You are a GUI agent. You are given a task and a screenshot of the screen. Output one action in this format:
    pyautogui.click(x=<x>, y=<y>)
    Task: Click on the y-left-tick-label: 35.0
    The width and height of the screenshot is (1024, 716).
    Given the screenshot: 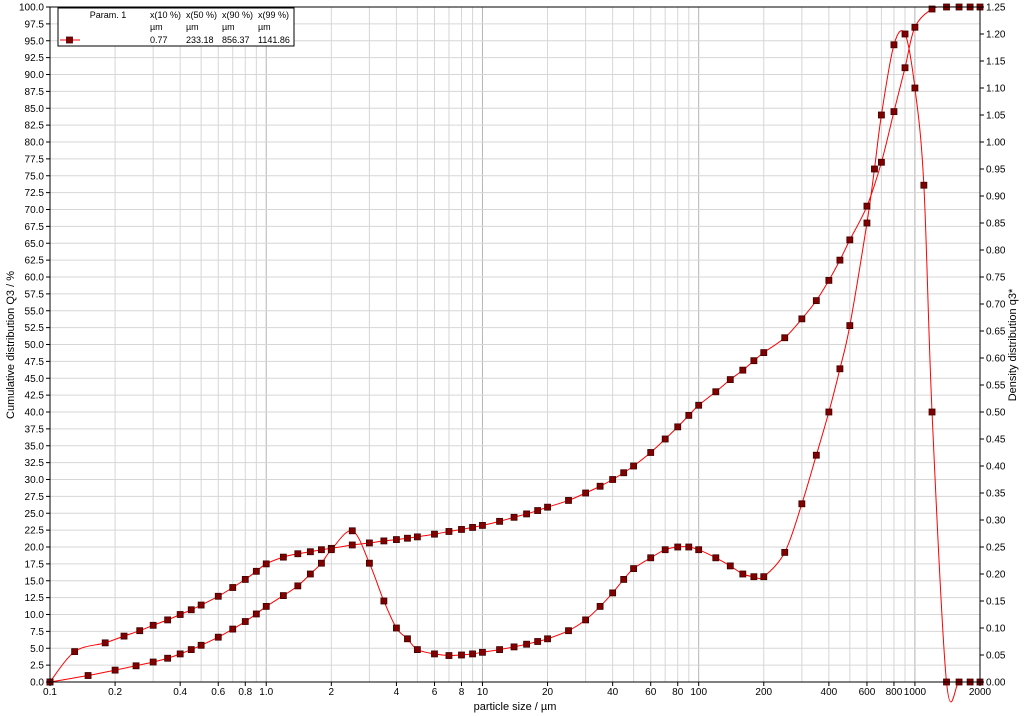 What is the action you would take?
    pyautogui.click(x=35, y=446)
    